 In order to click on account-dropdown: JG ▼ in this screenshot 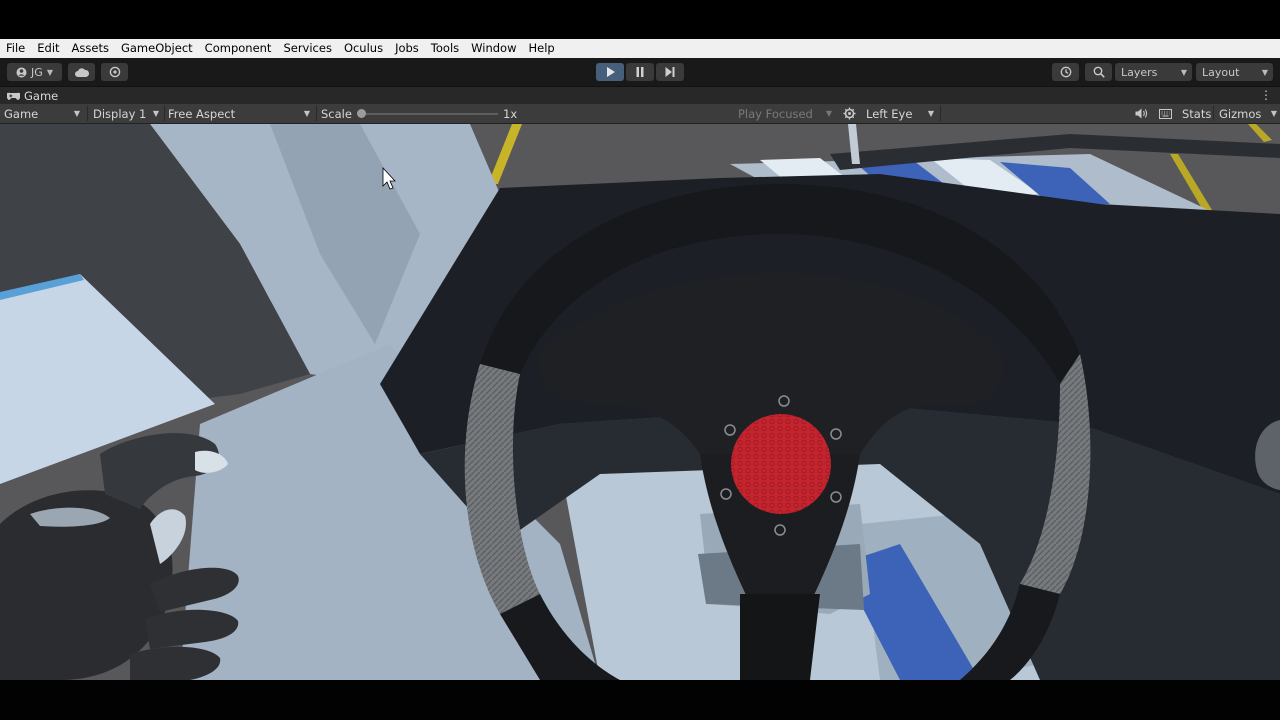, I will do `click(34, 72)`.